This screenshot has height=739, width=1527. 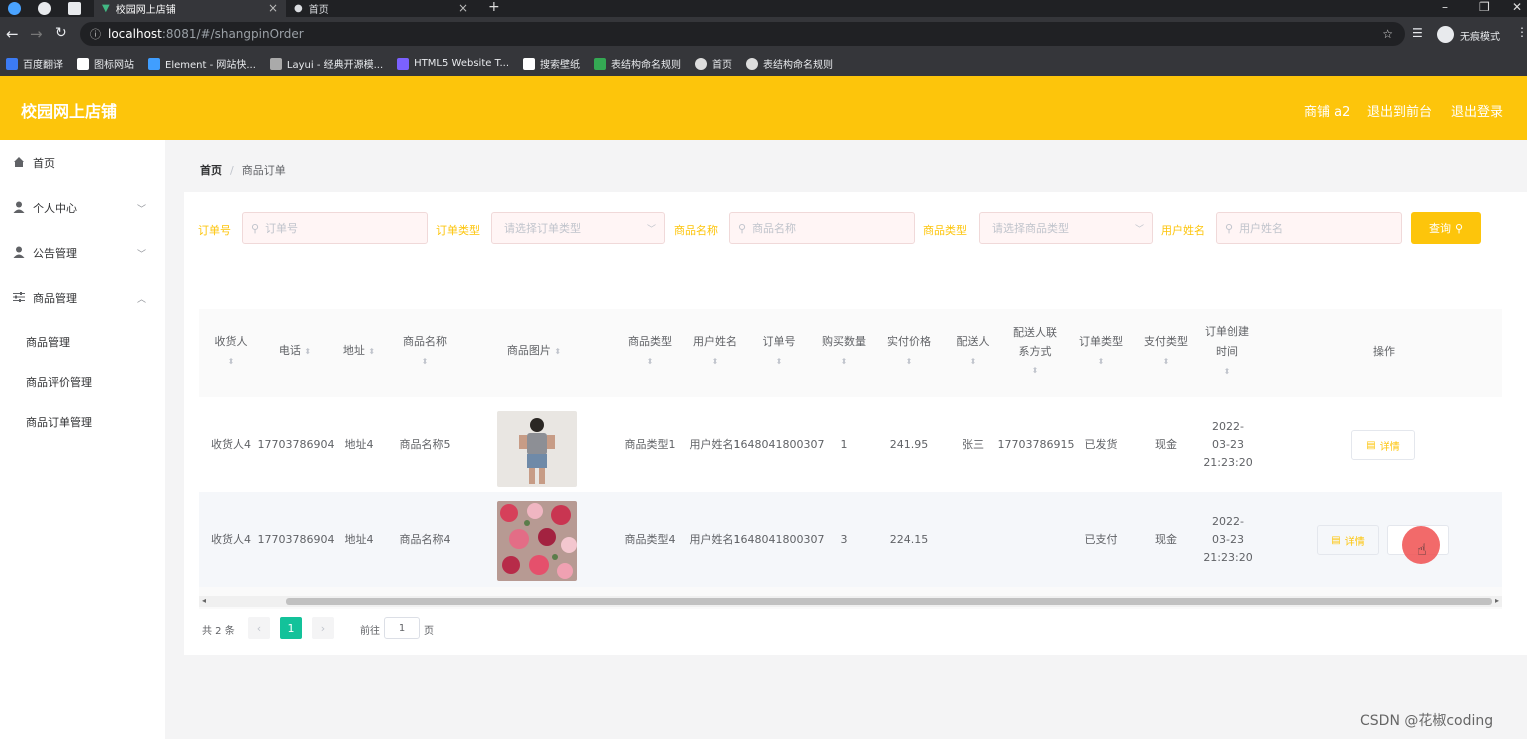 What do you see at coordinates (291, 628) in the screenshot?
I see `page-button-current: 1` at bounding box center [291, 628].